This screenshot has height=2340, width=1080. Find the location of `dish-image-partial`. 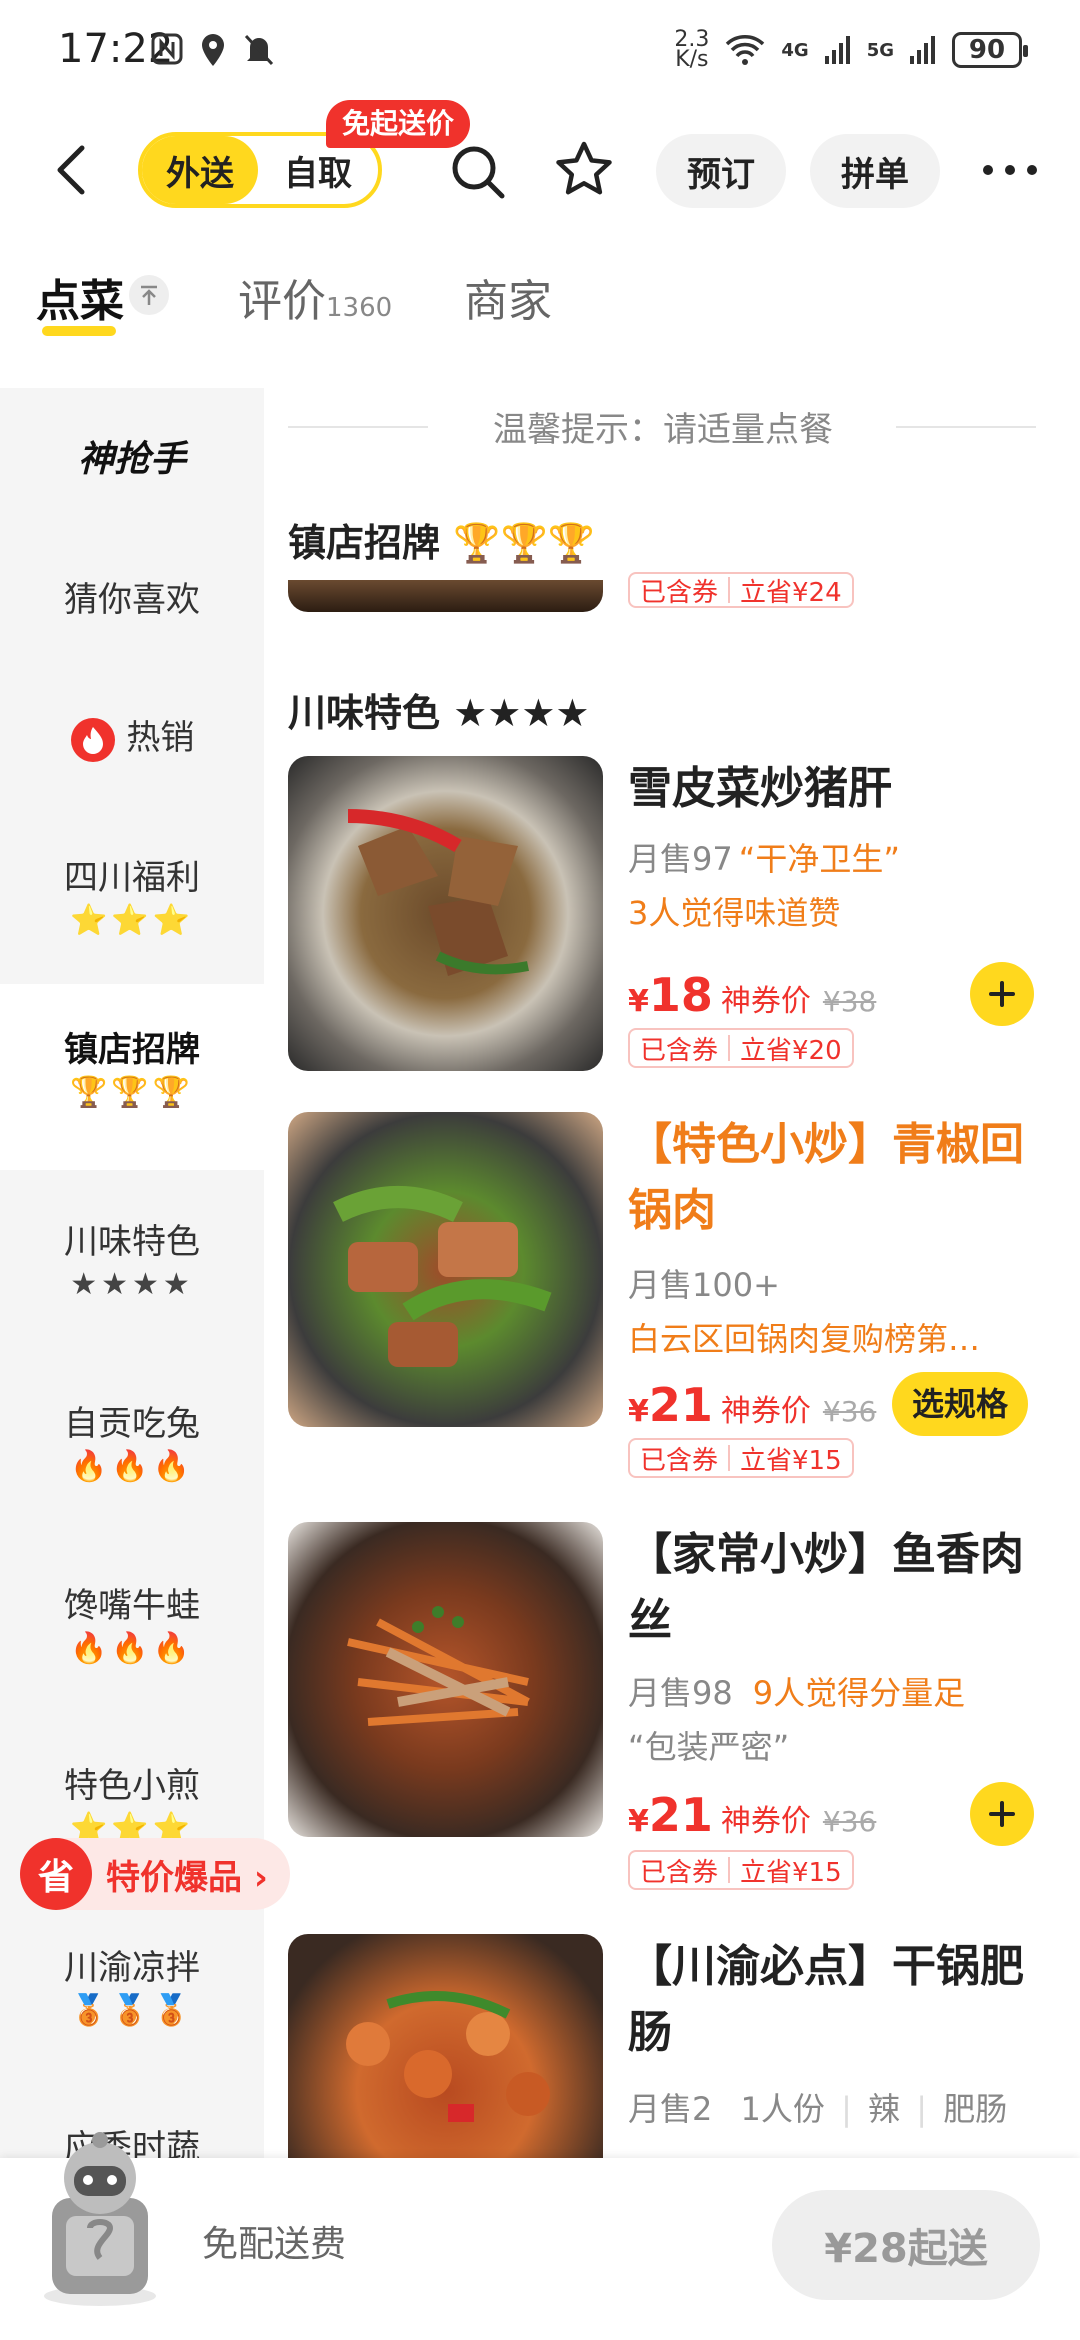

dish-image-partial is located at coordinates (445, 596).